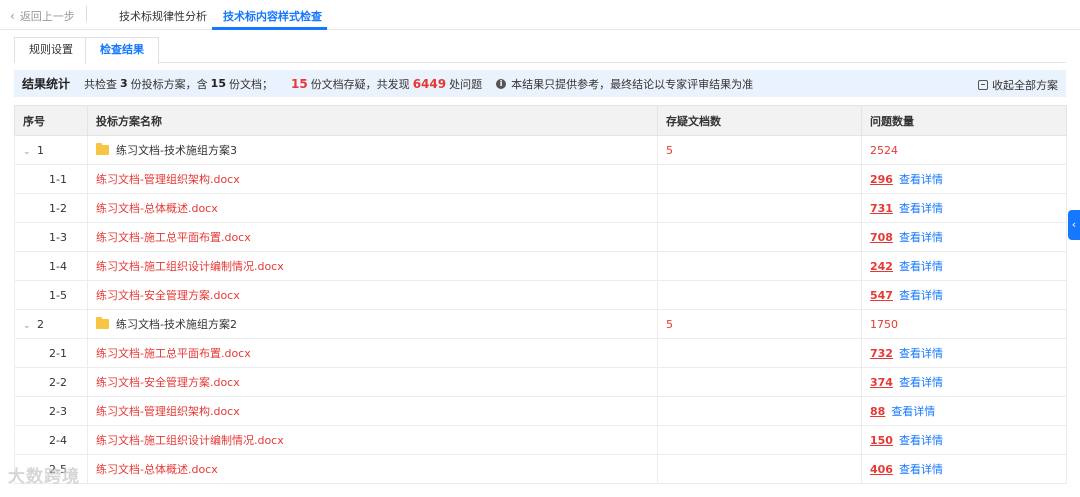 This screenshot has width=1080, height=497. What do you see at coordinates (46, 84) in the screenshot?
I see `stats-label: 结果统计` at bounding box center [46, 84].